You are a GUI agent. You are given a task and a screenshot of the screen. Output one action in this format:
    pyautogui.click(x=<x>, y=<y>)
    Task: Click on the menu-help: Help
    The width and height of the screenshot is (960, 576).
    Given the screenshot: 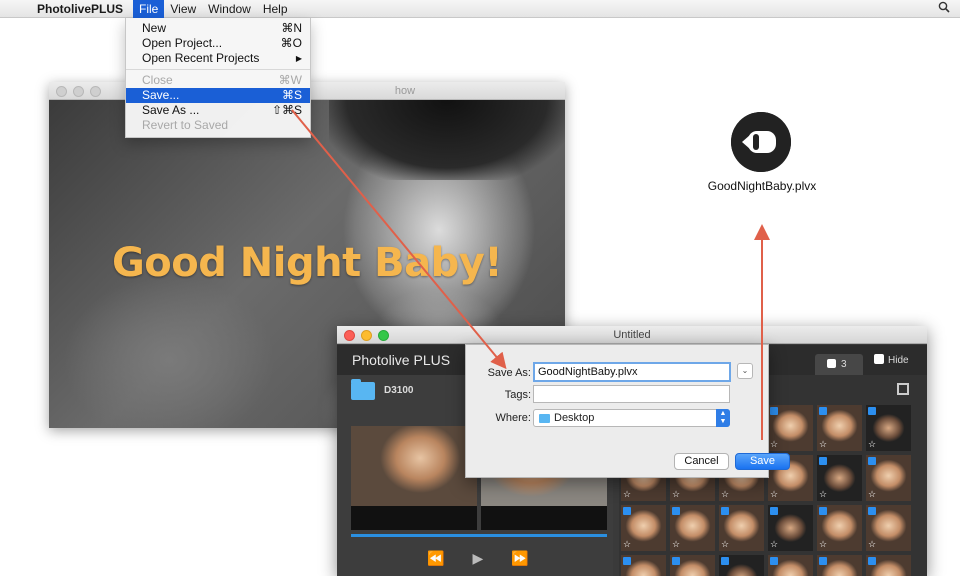 What is the action you would take?
    pyautogui.click(x=275, y=9)
    